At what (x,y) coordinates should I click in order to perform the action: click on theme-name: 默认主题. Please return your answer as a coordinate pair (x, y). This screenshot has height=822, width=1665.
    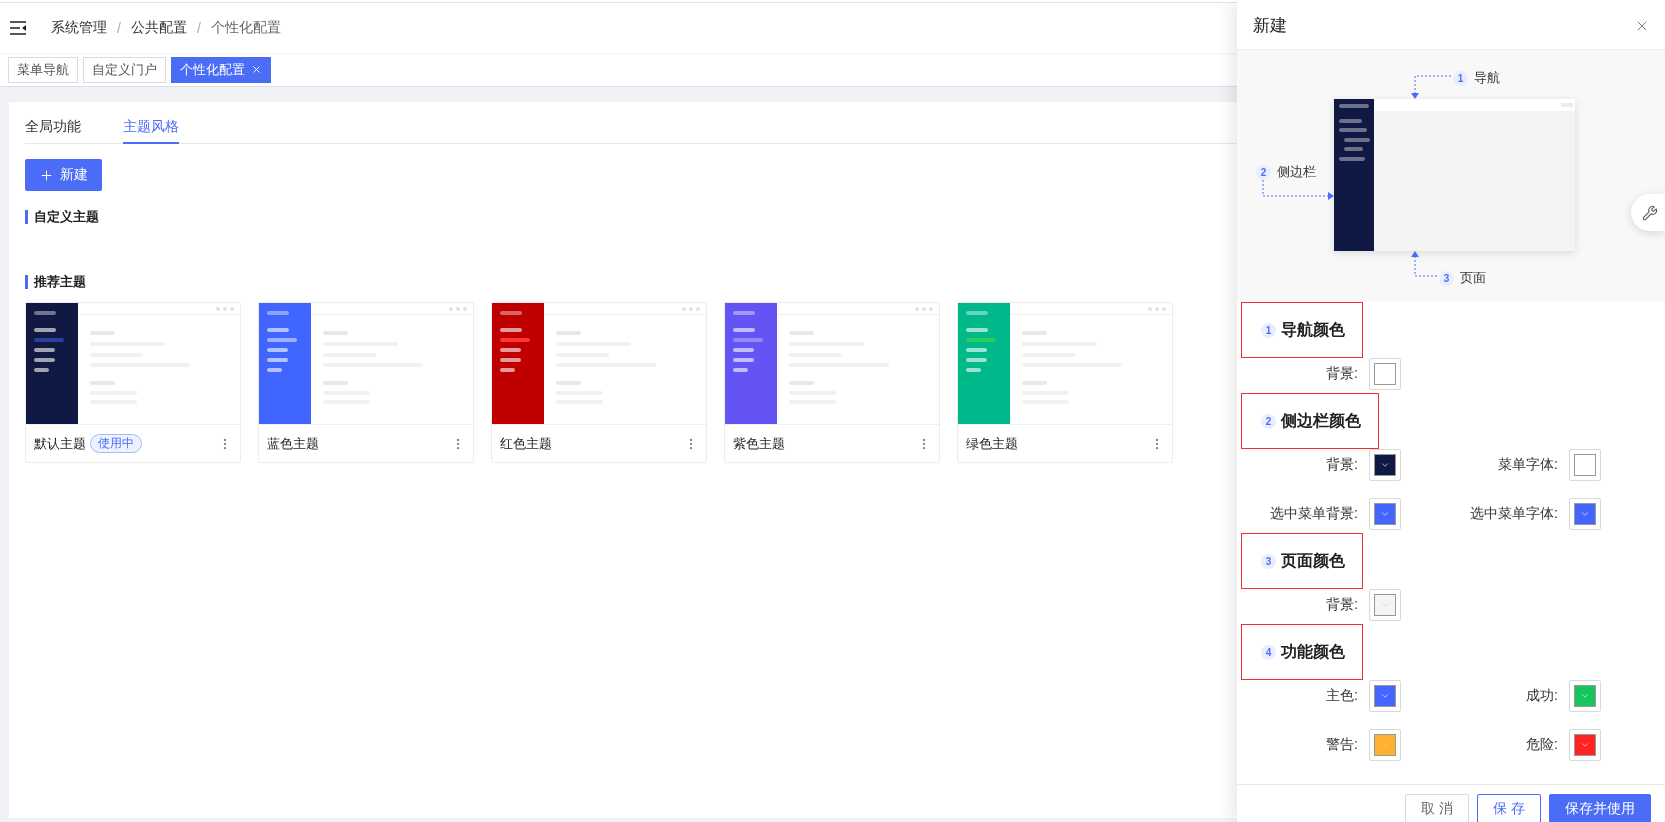
    Looking at the image, I should click on (60, 443).